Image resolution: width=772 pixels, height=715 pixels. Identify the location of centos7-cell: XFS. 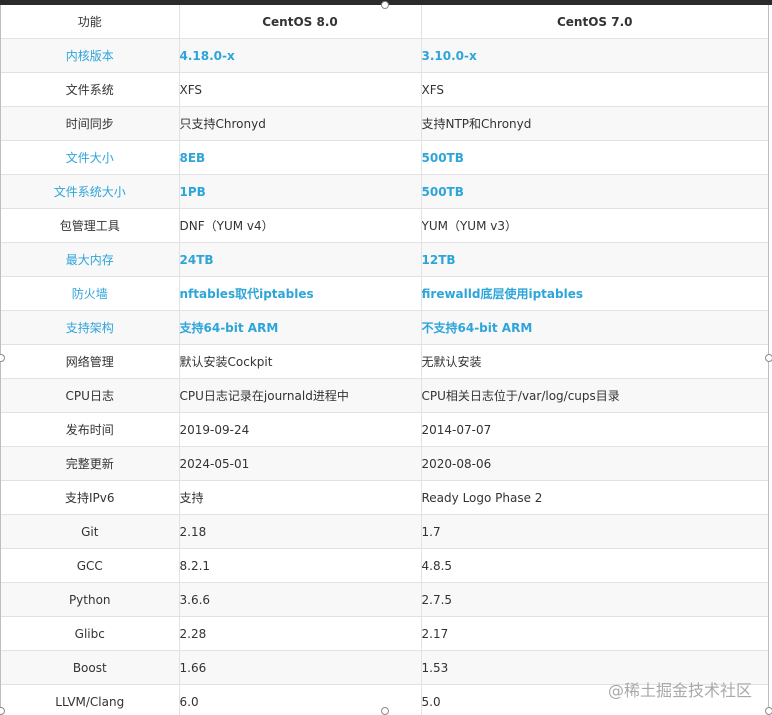
(594, 89).